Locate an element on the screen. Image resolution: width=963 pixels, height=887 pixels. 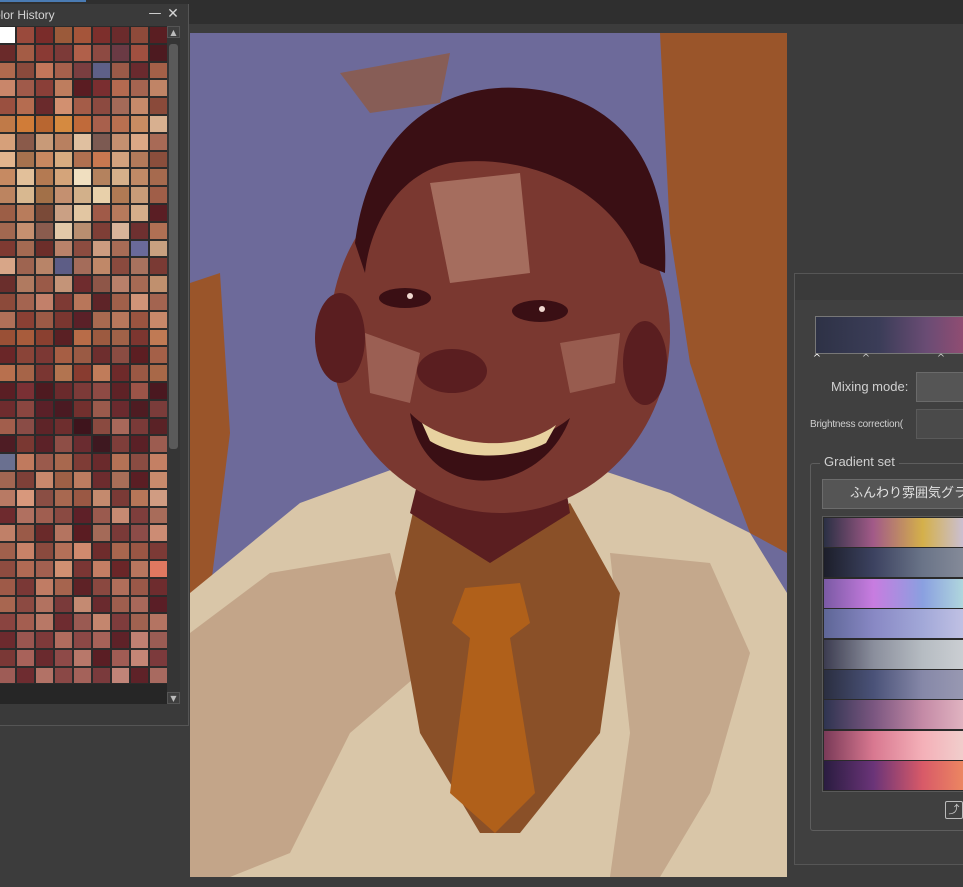
gradient-set-list is located at coordinates (892, 654).